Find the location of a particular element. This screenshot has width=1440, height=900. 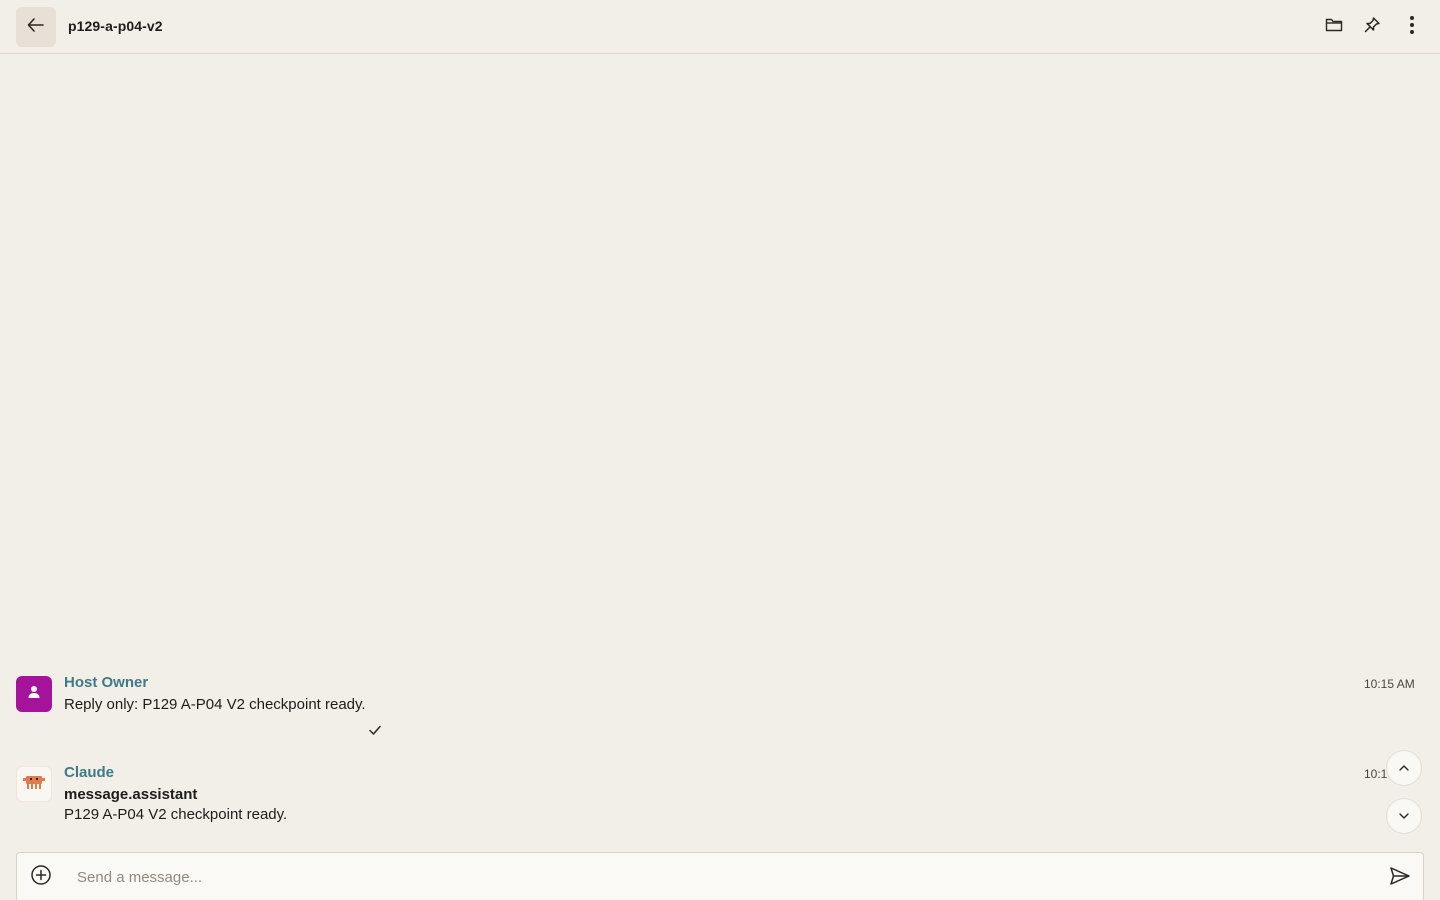

message-heading: message.assistant is located at coordinates (131, 794).